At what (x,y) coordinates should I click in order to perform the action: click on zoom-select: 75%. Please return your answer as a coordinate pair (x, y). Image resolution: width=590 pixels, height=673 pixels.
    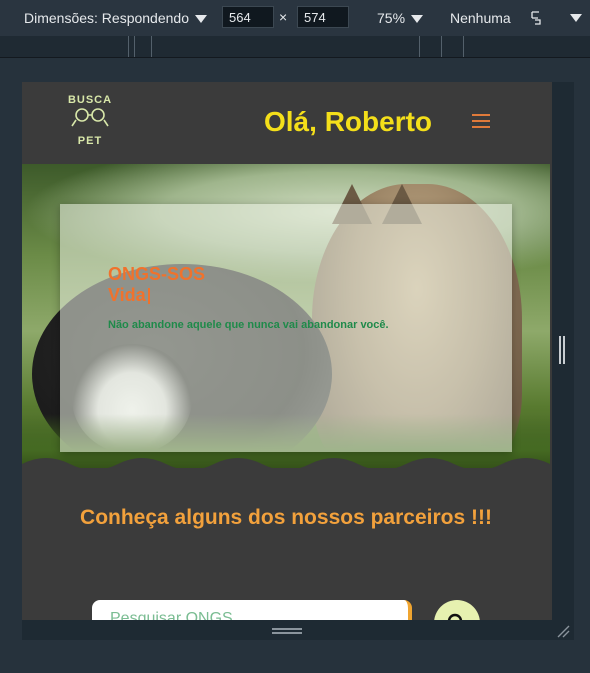
    Looking at the image, I should click on (400, 18).